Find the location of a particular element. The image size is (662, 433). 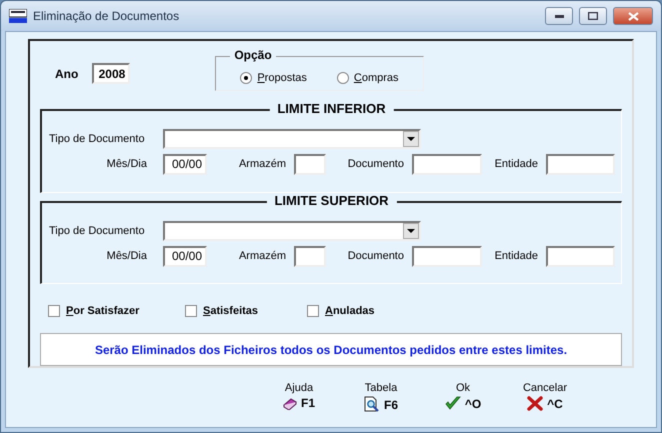

year-label: Ano is located at coordinates (66, 73).